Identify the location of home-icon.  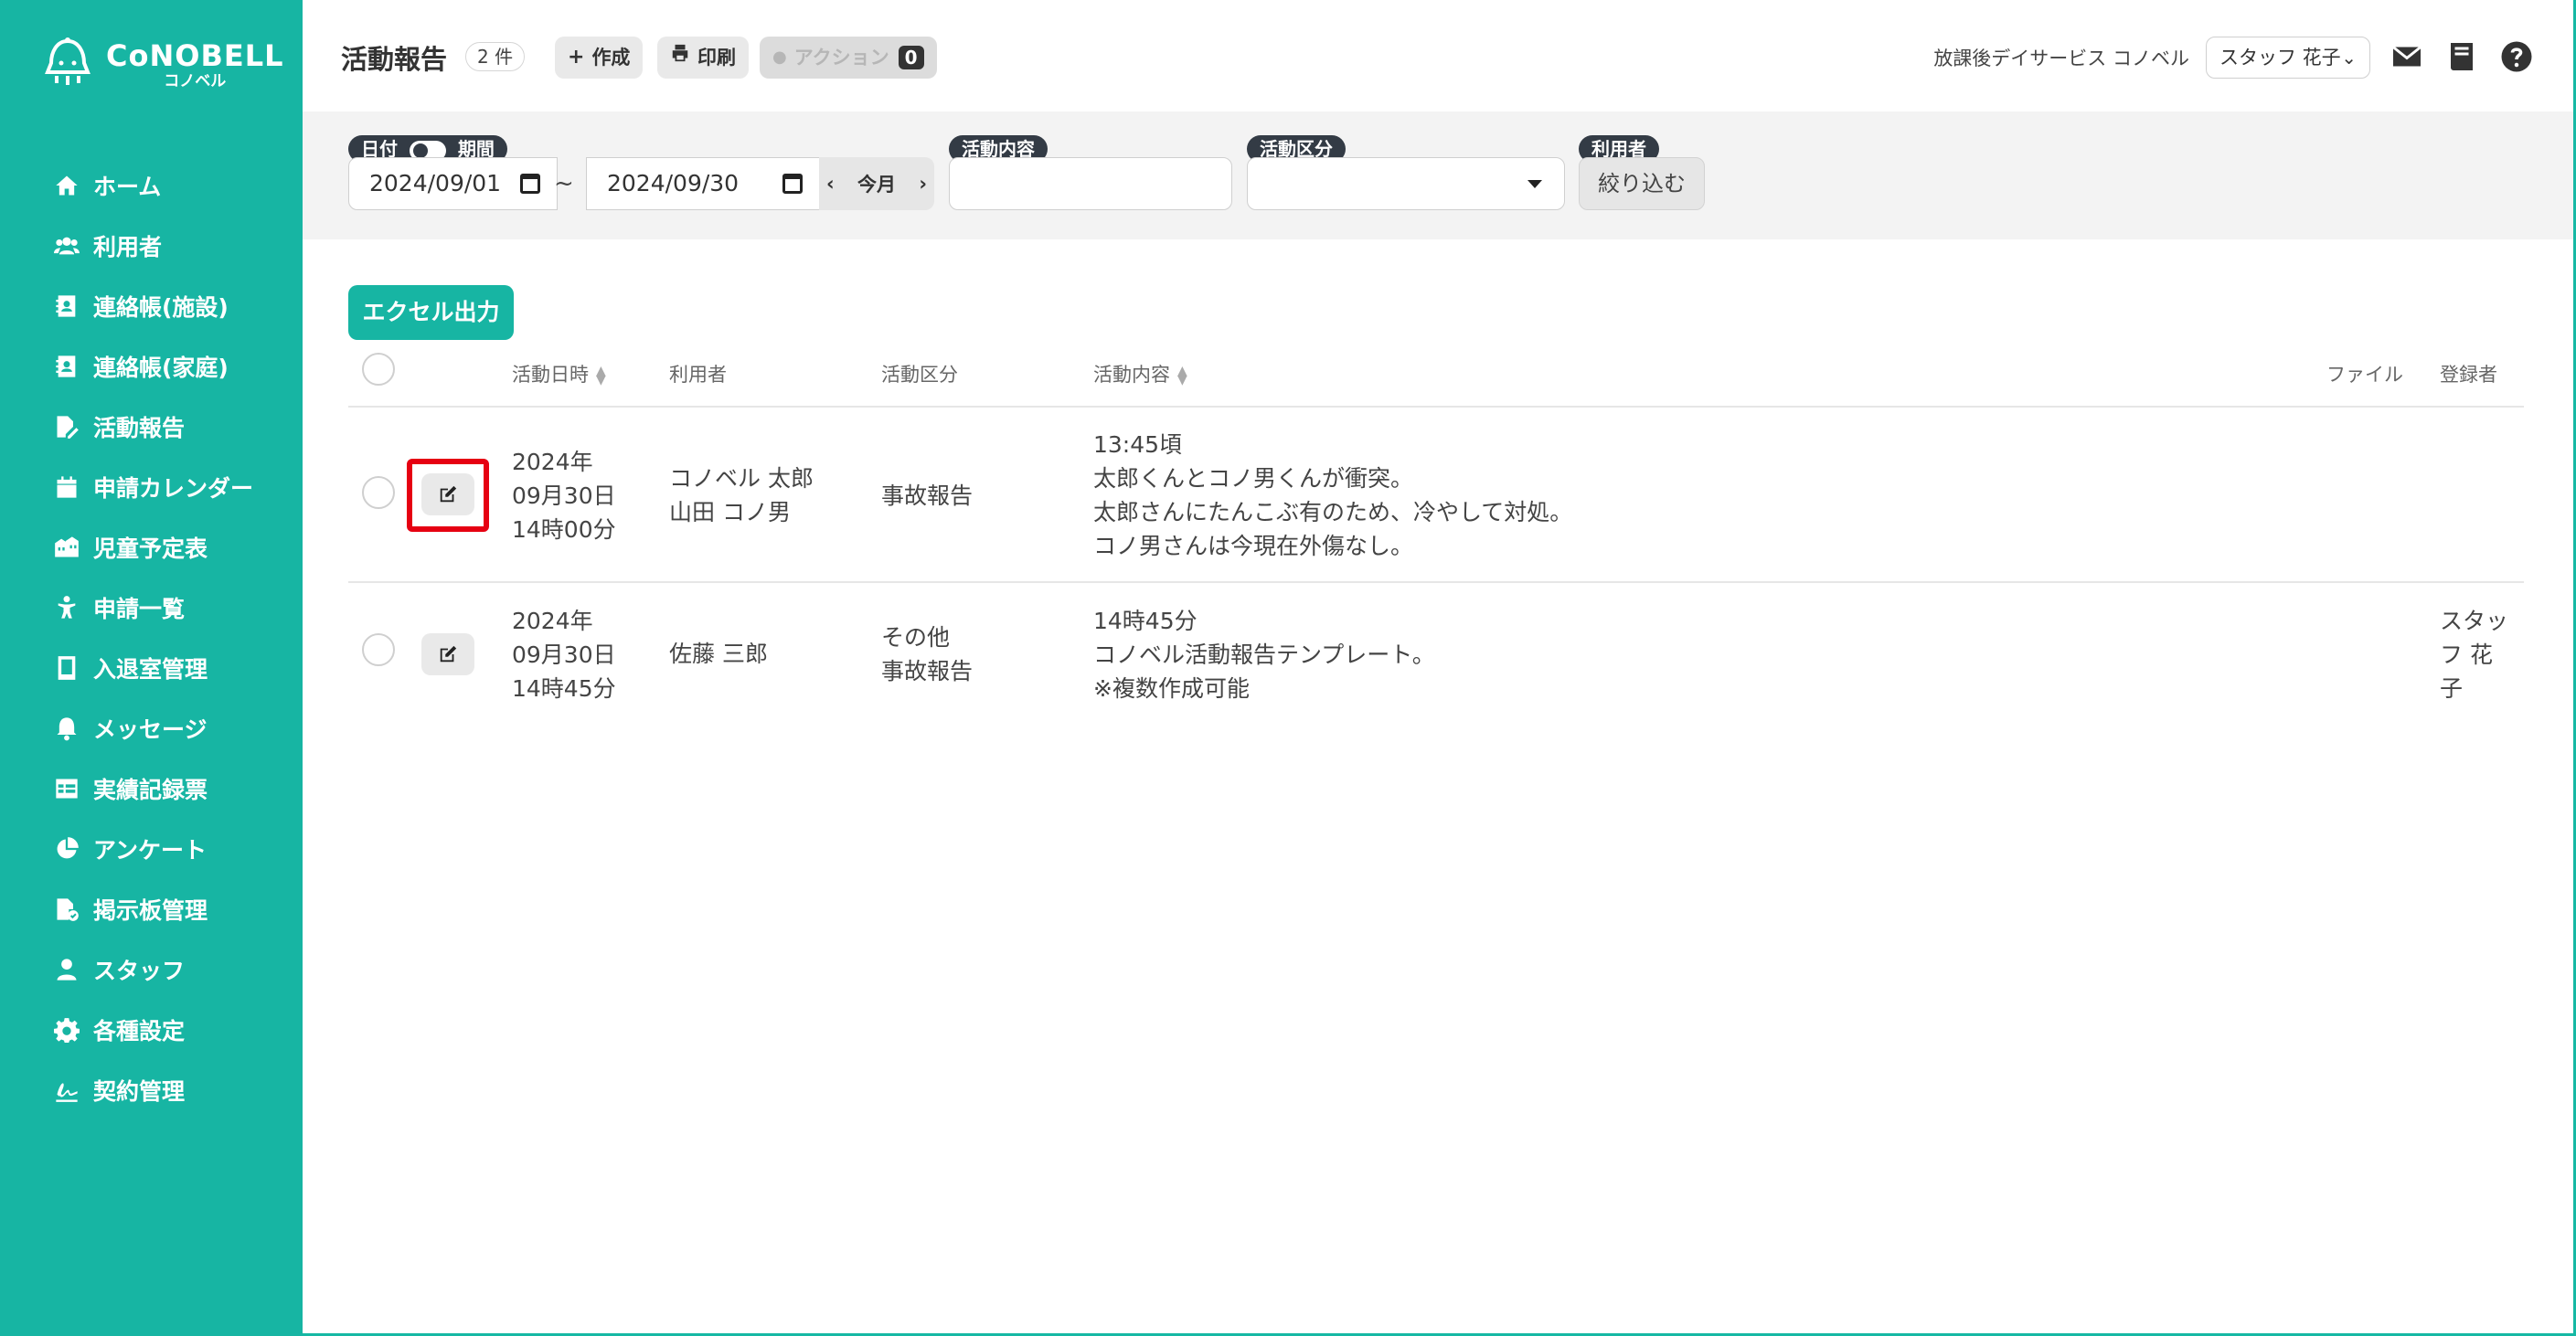
(66, 186).